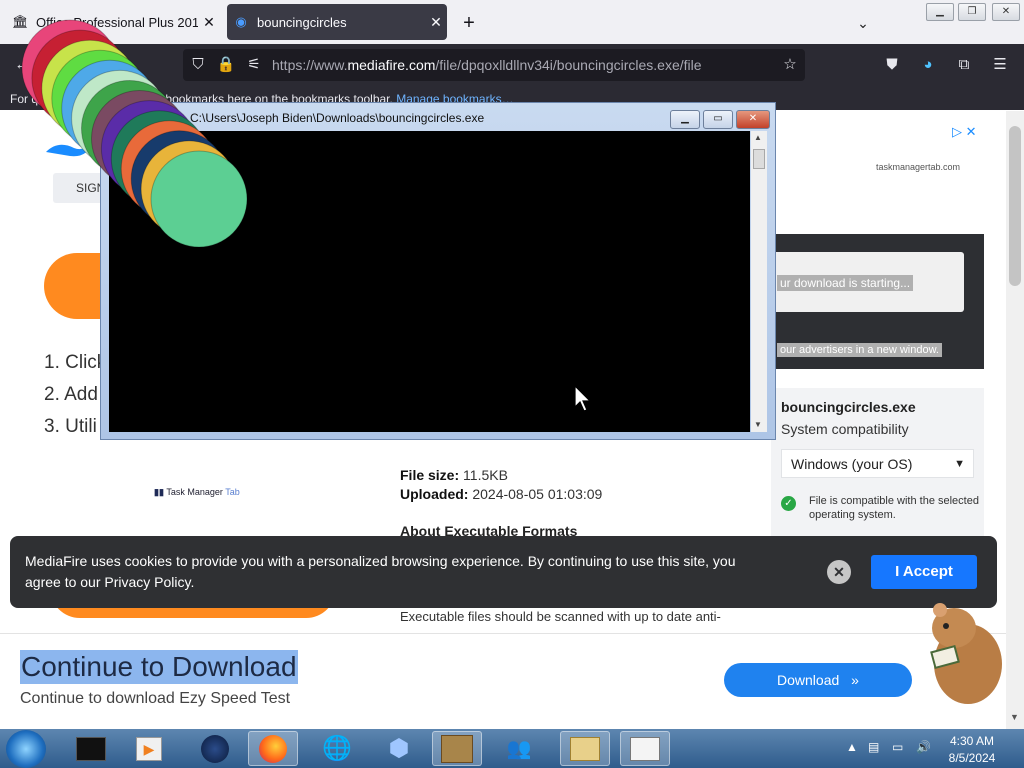 The image size is (1024, 768). What do you see at coordinates (399, 748) in the screenshot?
I see `taskbar-virtualbox-icon: ⬢` at bounding box center [399, 748].